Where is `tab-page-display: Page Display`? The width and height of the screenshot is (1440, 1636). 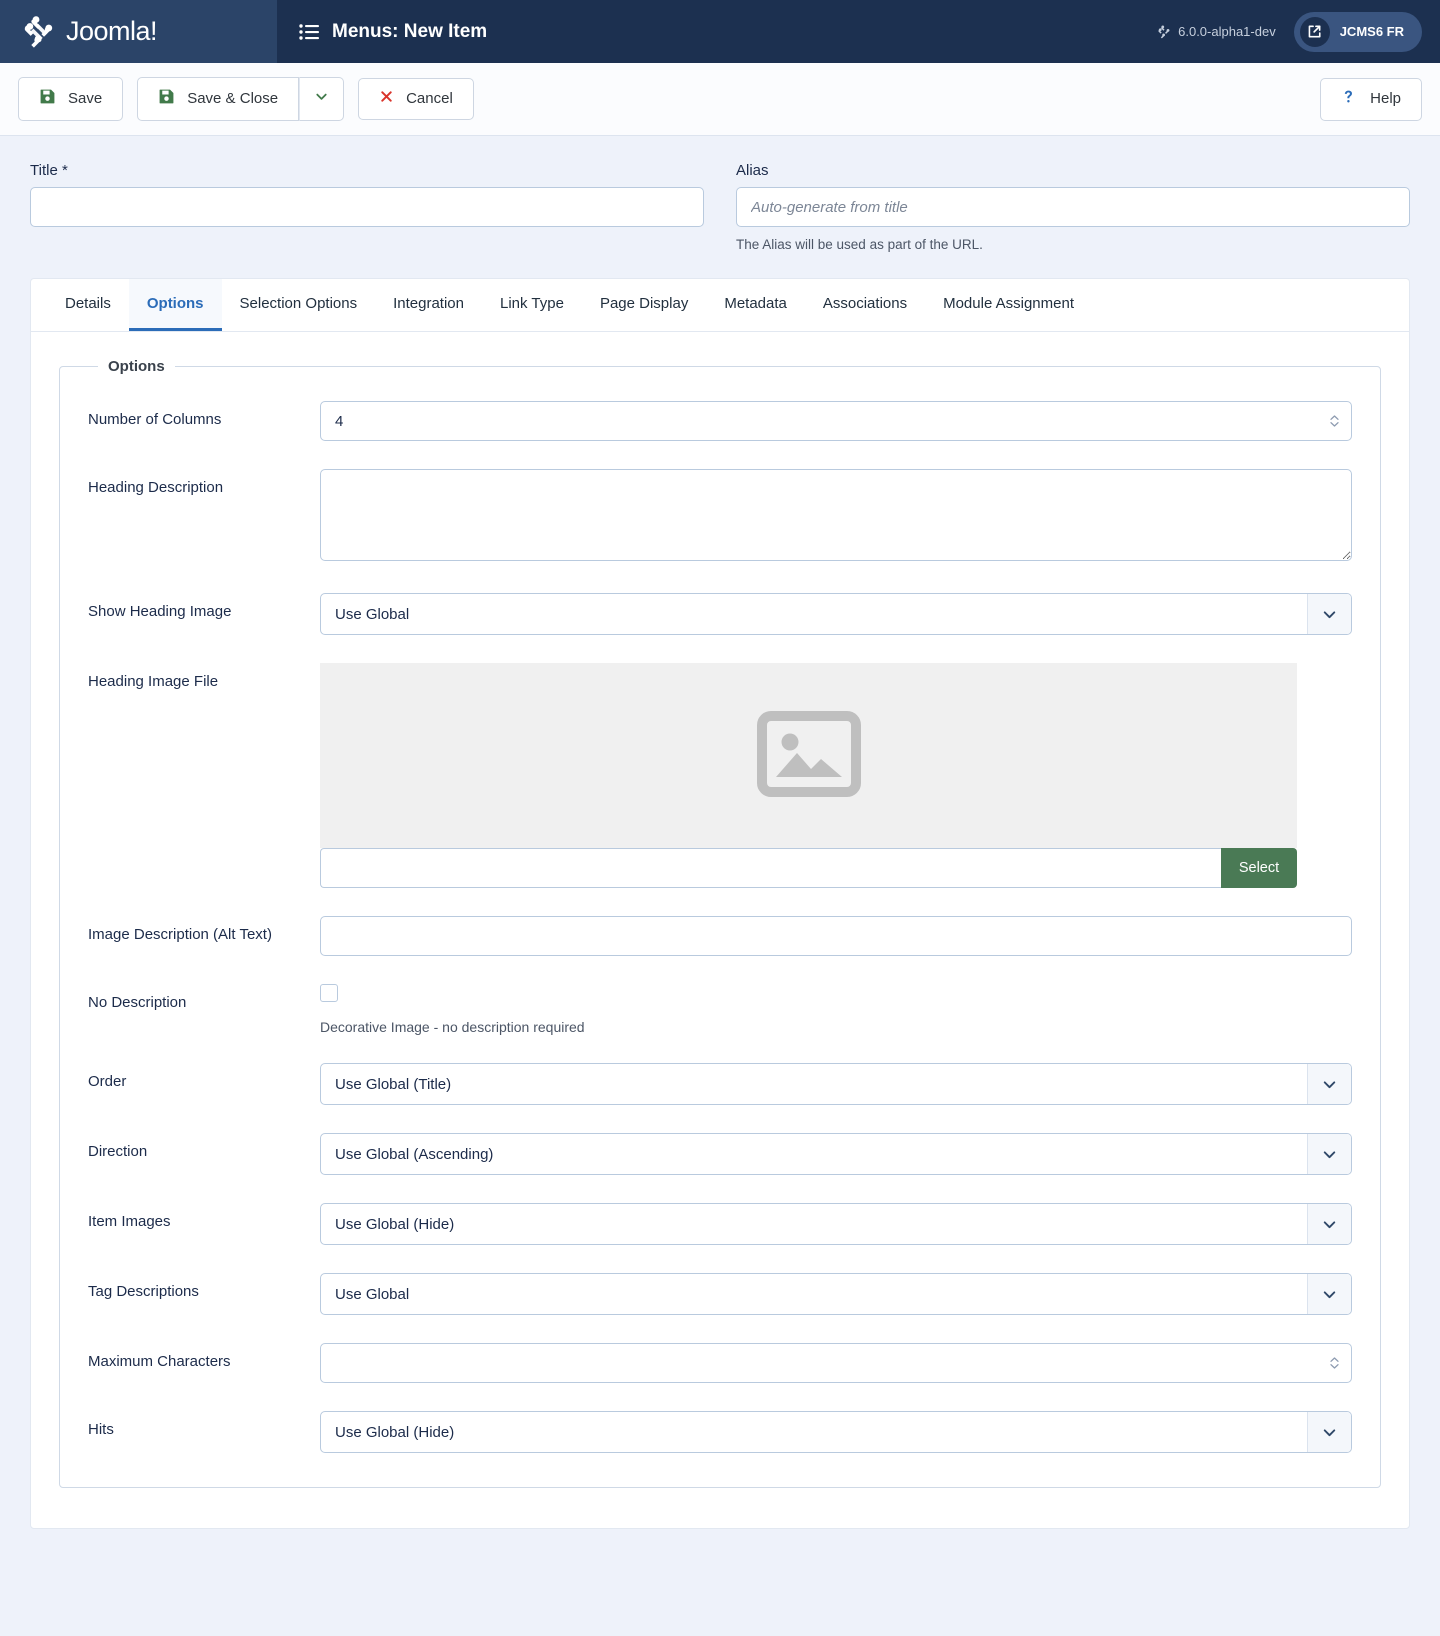 tab-page-display: Page Display is located at coordinates (644, 305).